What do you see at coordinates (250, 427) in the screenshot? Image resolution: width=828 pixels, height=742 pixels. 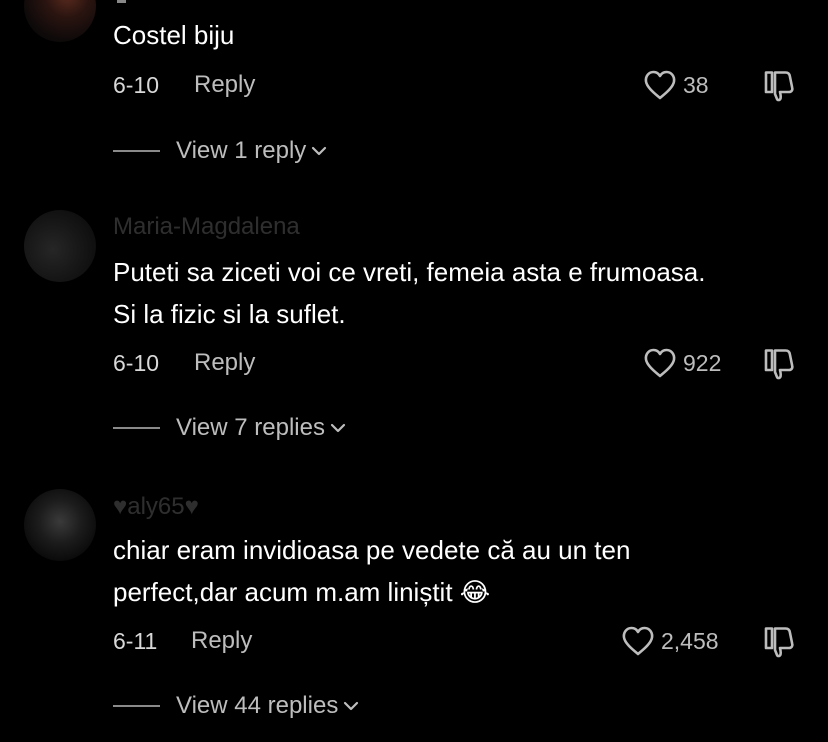 I see `view-replies-label: View 7 replies` at bounding box center [250, 427].